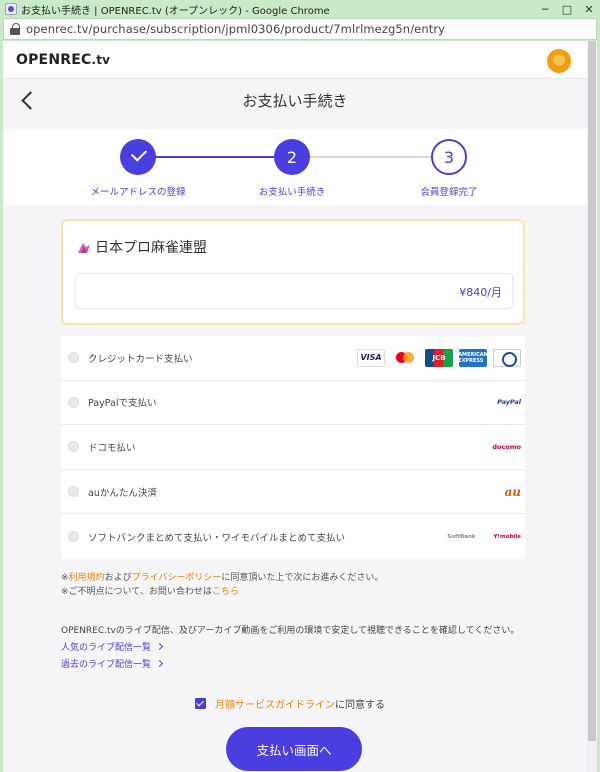 The image size is (600, 772). What do you see at coordinates (216, 538) in the screenshot?
I see `payment-label: ソフトバンクまとめて支払い・ワイモバイルまとめて支払い` at bounding box center [216, 538].